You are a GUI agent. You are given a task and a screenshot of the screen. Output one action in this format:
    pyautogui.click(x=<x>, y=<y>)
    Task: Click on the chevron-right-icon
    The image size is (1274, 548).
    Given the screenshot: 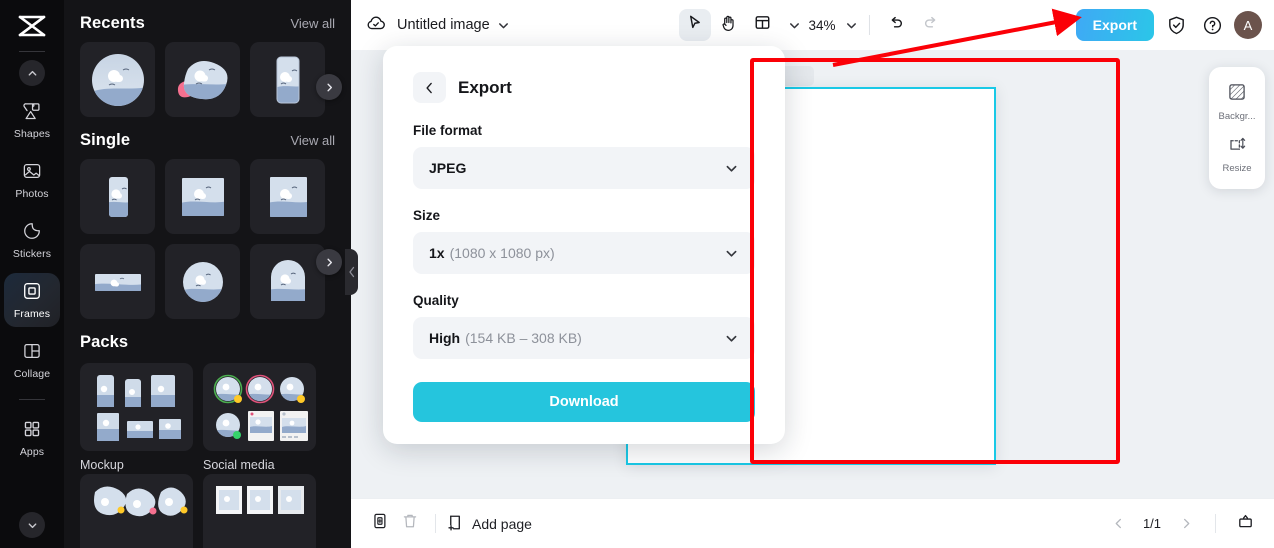 What is the action you would take?
    pyautogui.click(x=1186, y=523)
    